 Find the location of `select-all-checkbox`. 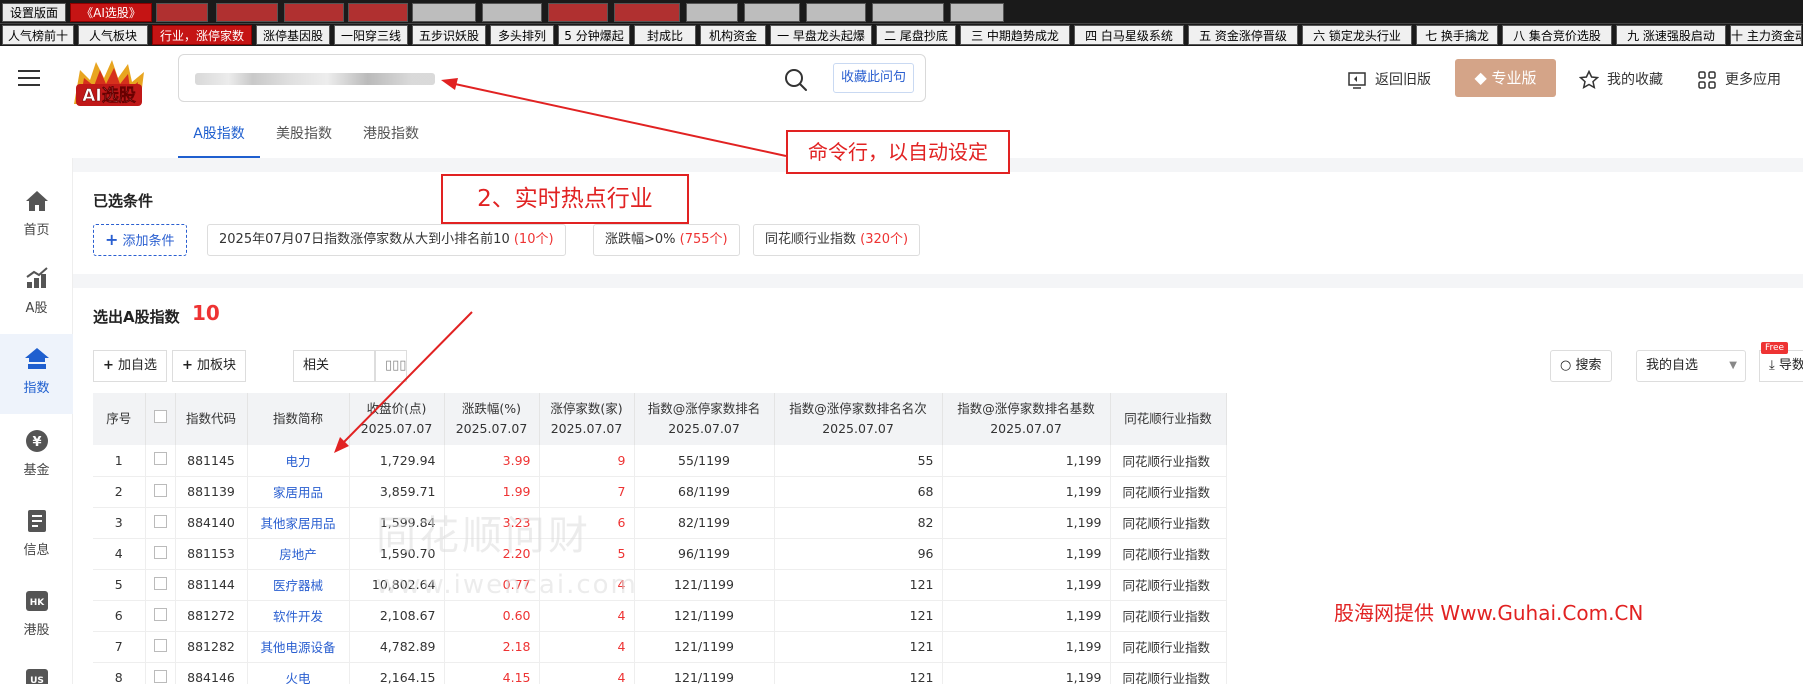

select-all-checkbox is located at coordinates (160, 419).